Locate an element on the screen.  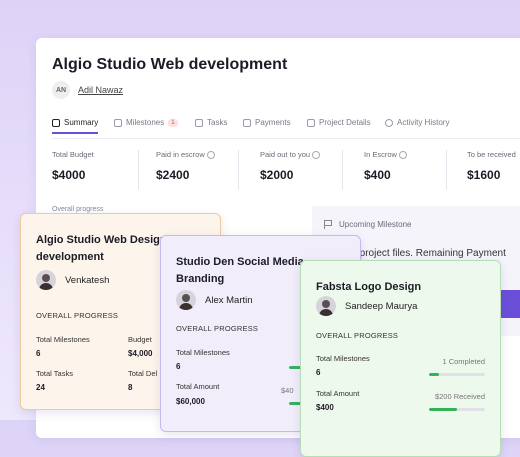
stat-to-be-received: To be received $1600 is located at coordinates (491, 172).